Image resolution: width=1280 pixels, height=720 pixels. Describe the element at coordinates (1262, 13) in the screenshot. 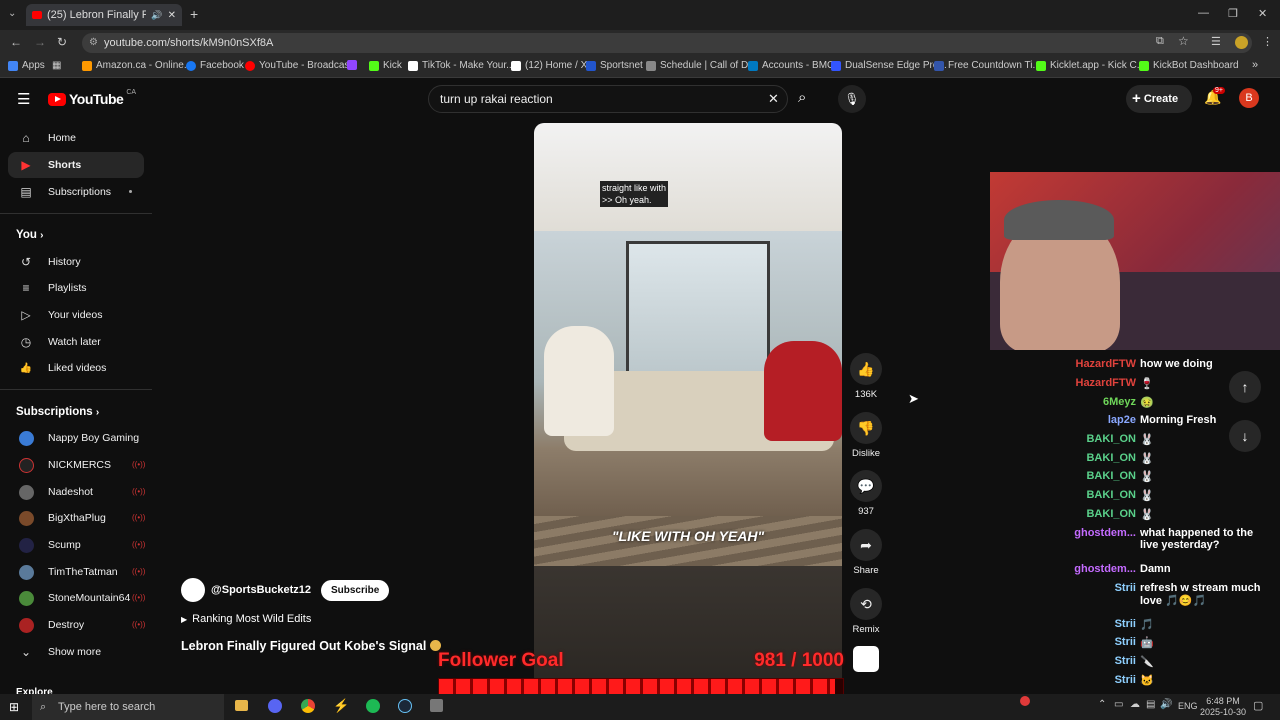

I see `close-window-icon: ✕` at that location.